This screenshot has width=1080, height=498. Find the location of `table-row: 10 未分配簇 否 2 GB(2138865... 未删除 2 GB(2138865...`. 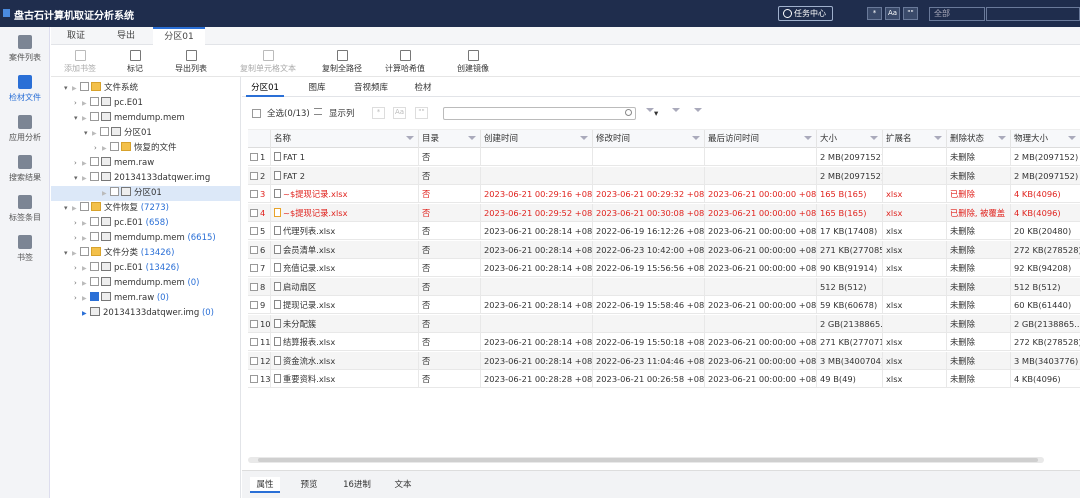

table-row: 10 未分配簇 否 2 GB(2138865... 未删除 2 GB(2138865... is located at coordinates (664, 323).